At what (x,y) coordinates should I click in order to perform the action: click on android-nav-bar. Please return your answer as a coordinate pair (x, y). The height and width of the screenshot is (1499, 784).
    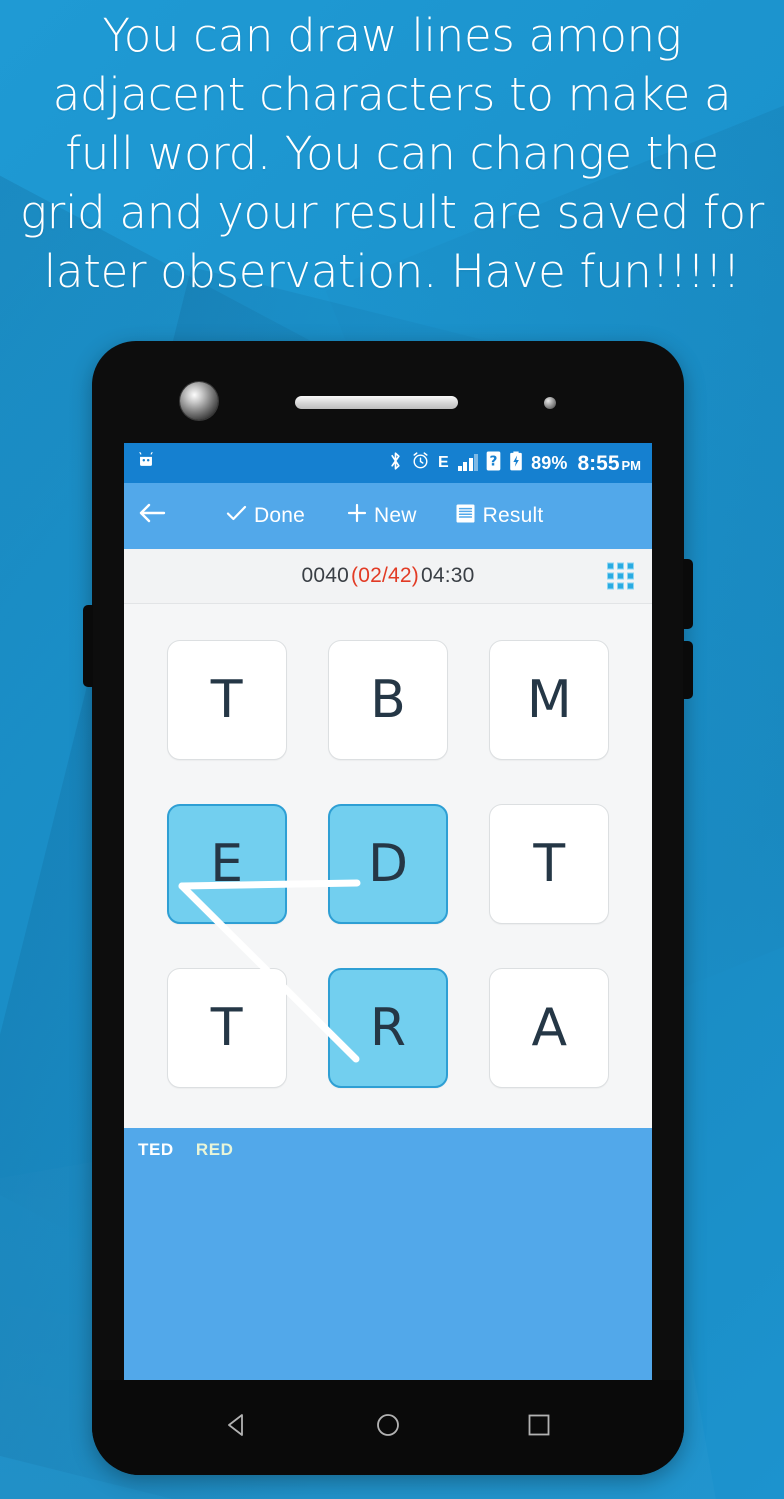
    Looking at the image, I should click on (388, 1427).